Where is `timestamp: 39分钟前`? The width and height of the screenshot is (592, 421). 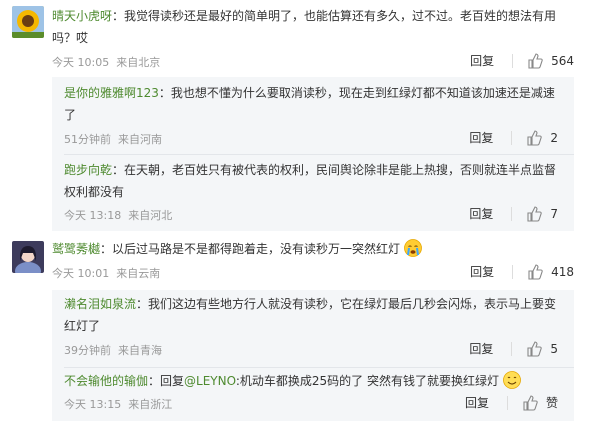
timestamp: 39分钟前 is located at coordinates (87, 350).